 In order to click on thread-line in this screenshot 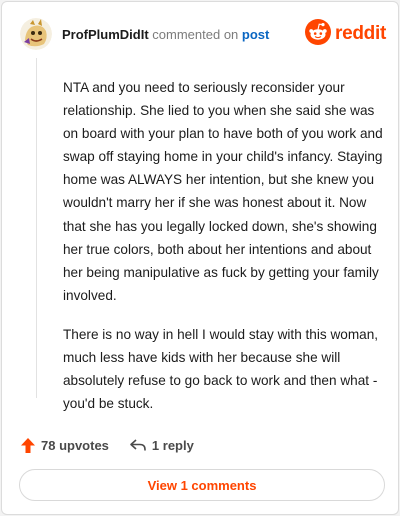, I will do `click(36, 228)`.